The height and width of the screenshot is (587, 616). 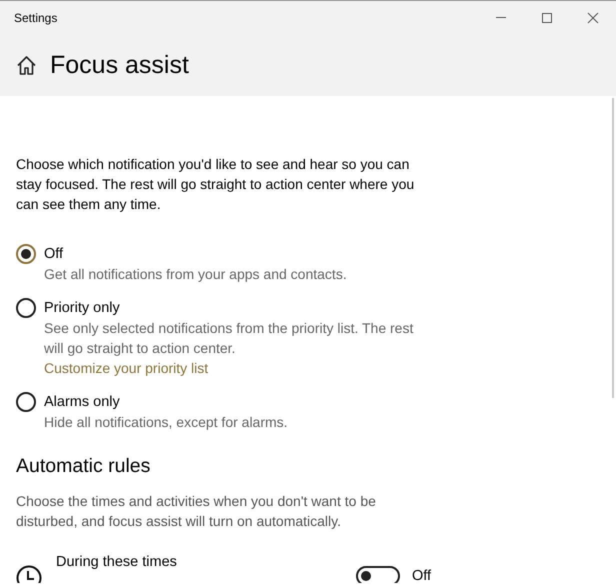 I want to click on toggle-state: Off, so click(x=422, y=575).